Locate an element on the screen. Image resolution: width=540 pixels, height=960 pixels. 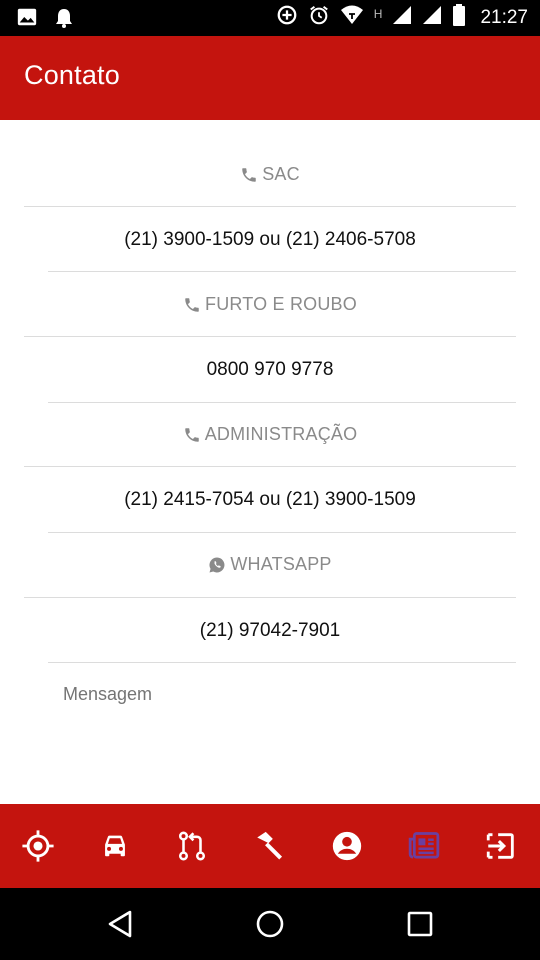
home-icon is located at coordinates (270, 924).